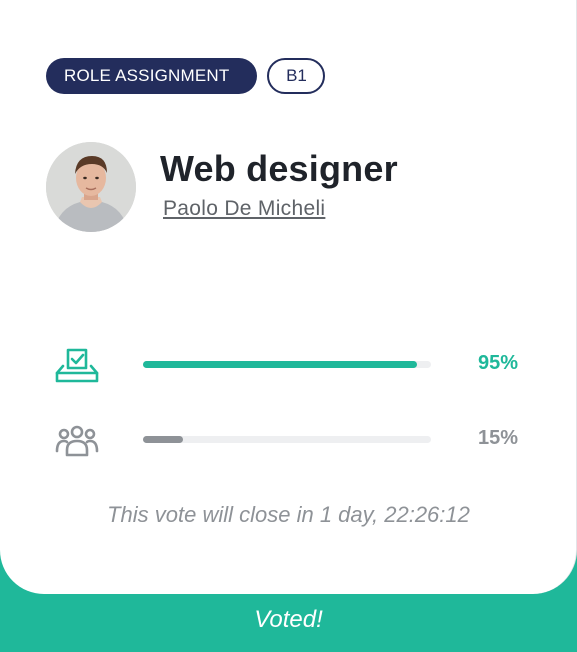 Image resolution: width=577 pixels, height=652 pixels. What do you see at coordinates (279, 168) in the screenshot?
I see `role-title: Web designer` at bounding box center [279, 168].